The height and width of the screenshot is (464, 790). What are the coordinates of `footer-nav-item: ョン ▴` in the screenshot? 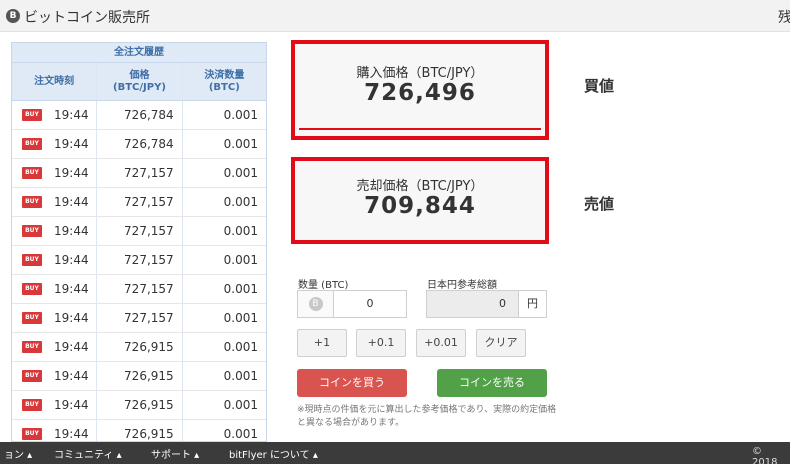 It's located at (18, 453).